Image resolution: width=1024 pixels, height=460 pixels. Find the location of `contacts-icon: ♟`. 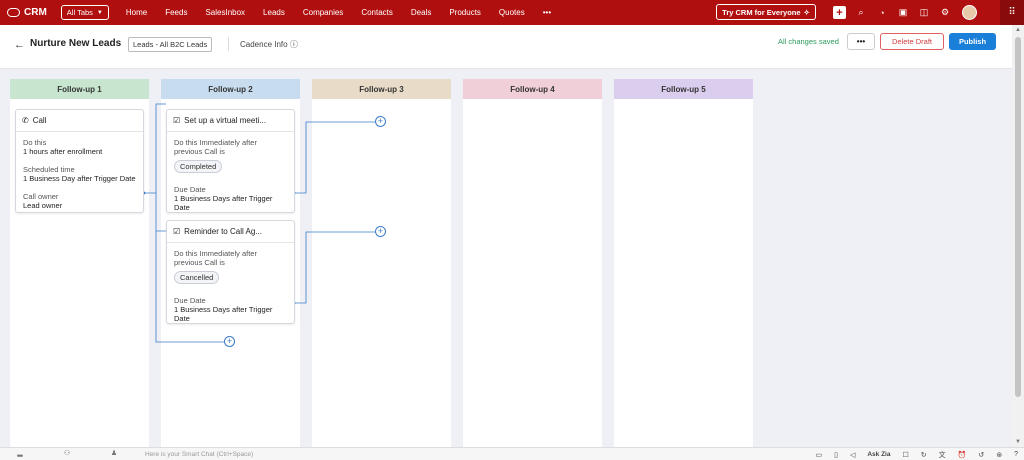

contacts-icon: ♟ is located at coordinates (114, 454).